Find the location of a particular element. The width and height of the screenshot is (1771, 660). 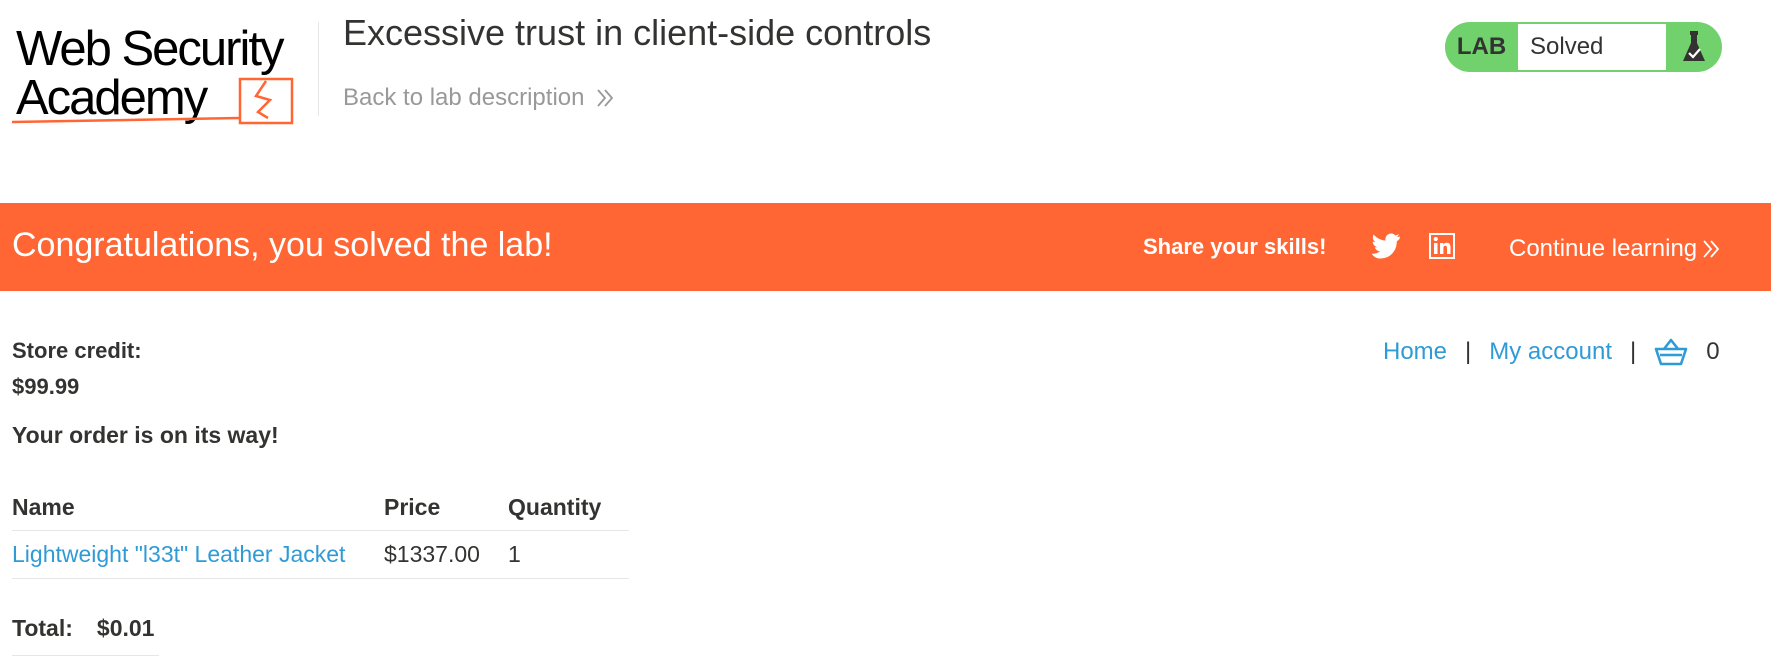

table-header-row: Name Price Quantity is located at coordinates (320, 508).